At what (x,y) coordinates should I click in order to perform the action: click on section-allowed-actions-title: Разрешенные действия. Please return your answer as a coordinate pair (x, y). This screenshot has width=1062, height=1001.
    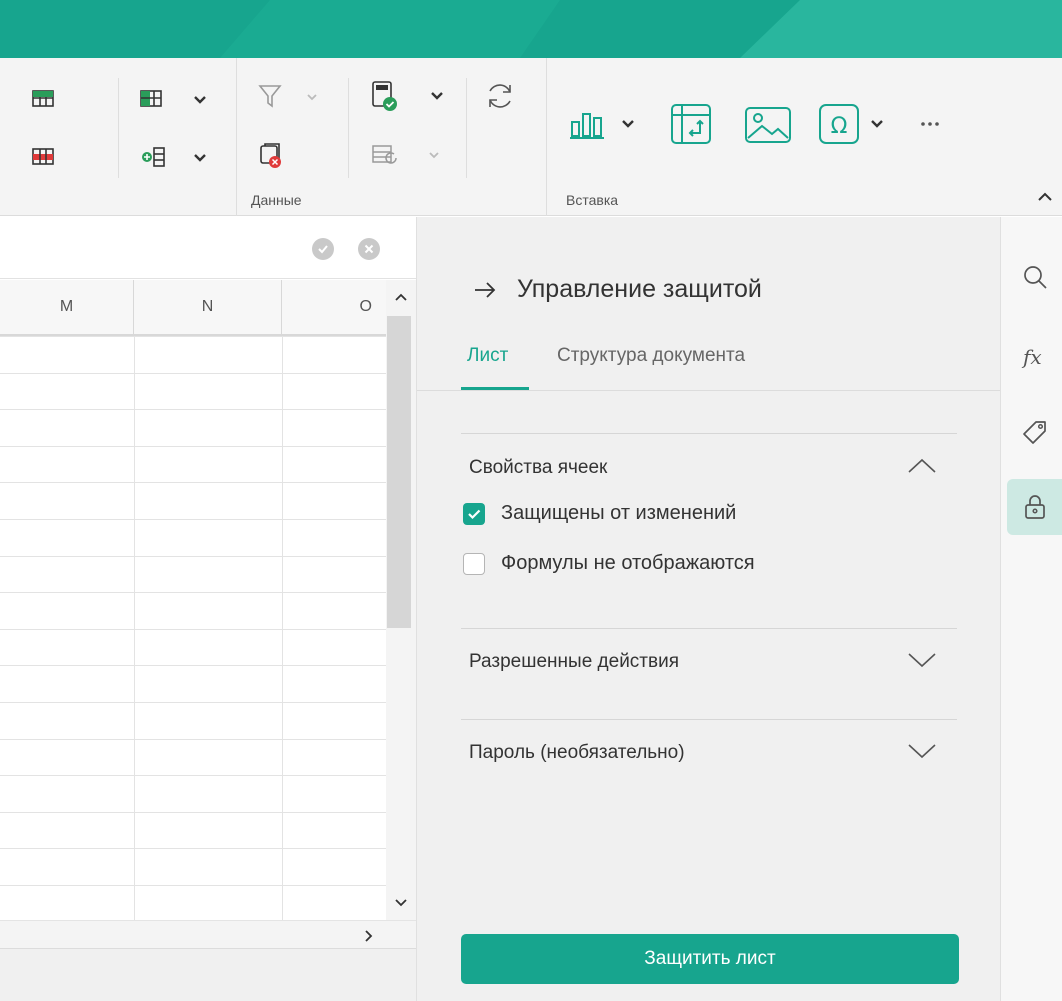
    Looking at the image, I should click on (574, 662).